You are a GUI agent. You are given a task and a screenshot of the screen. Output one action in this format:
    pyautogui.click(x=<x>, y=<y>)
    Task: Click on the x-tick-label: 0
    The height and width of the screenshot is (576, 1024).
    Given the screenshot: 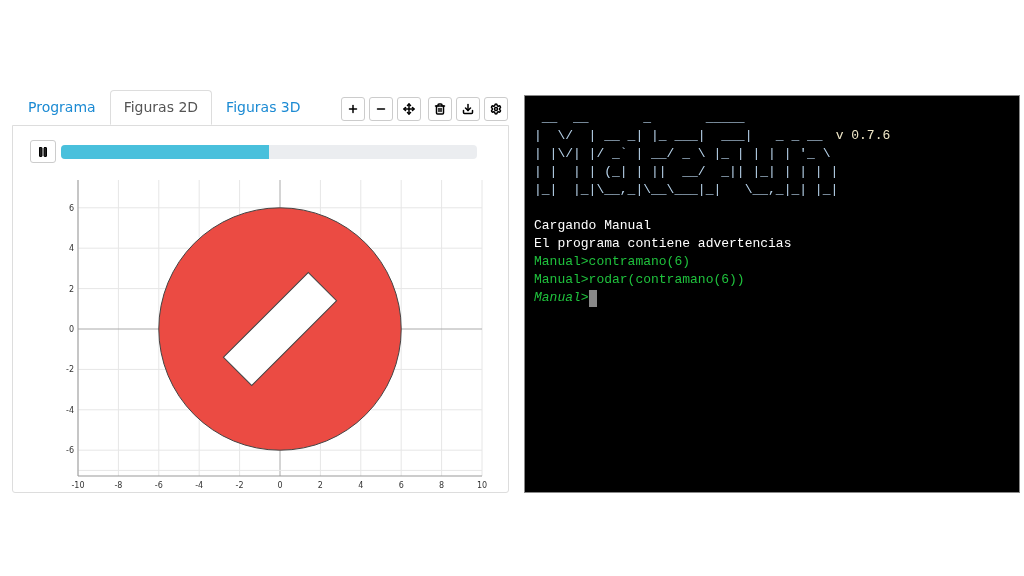 What is the action you would take?
    pyautogui.click(x=280, y=485)
    